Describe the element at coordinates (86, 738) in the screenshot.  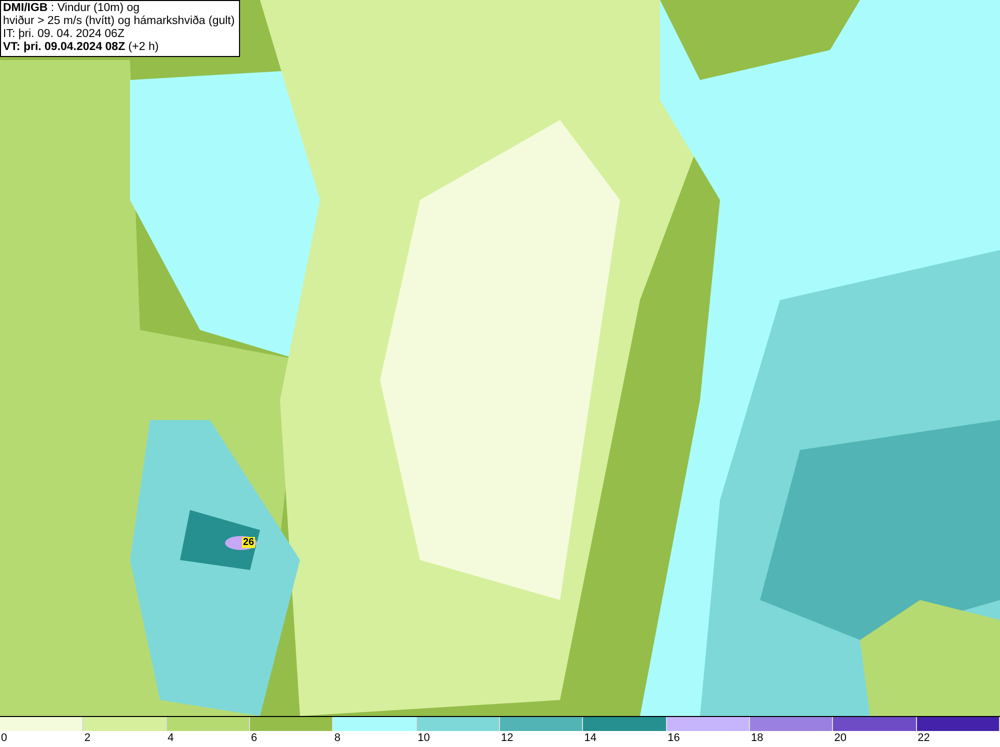
I see `legend-label: 2` at that location.